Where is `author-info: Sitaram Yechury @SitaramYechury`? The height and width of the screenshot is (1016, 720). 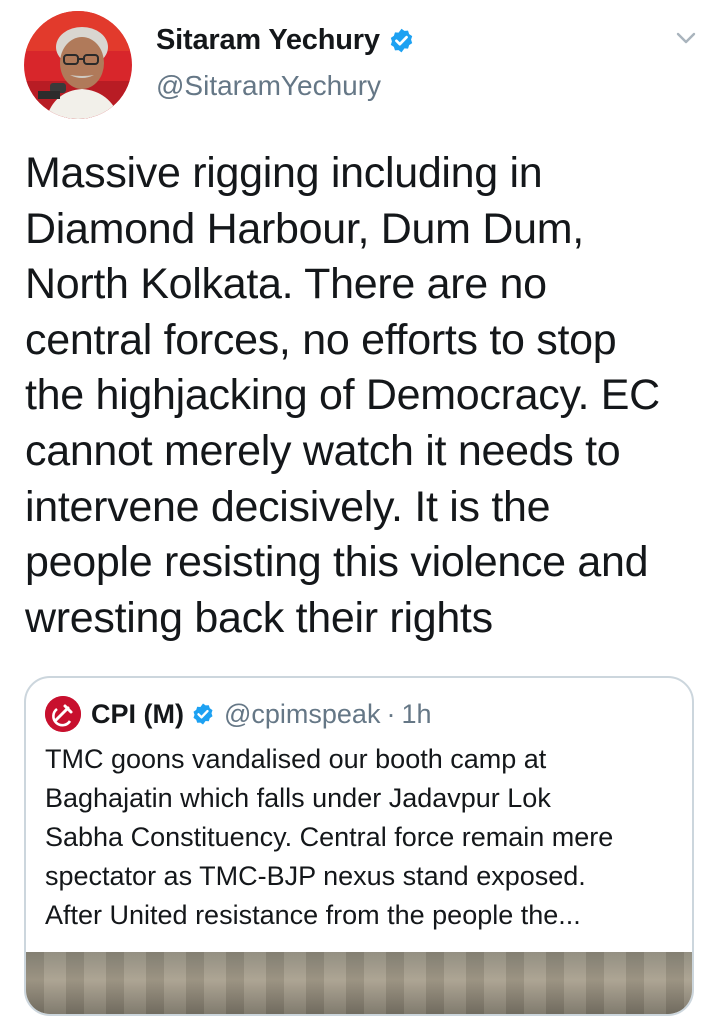 author-info: Sitaram Yechury @SitaramYechury is located at coordinates (285, 61).